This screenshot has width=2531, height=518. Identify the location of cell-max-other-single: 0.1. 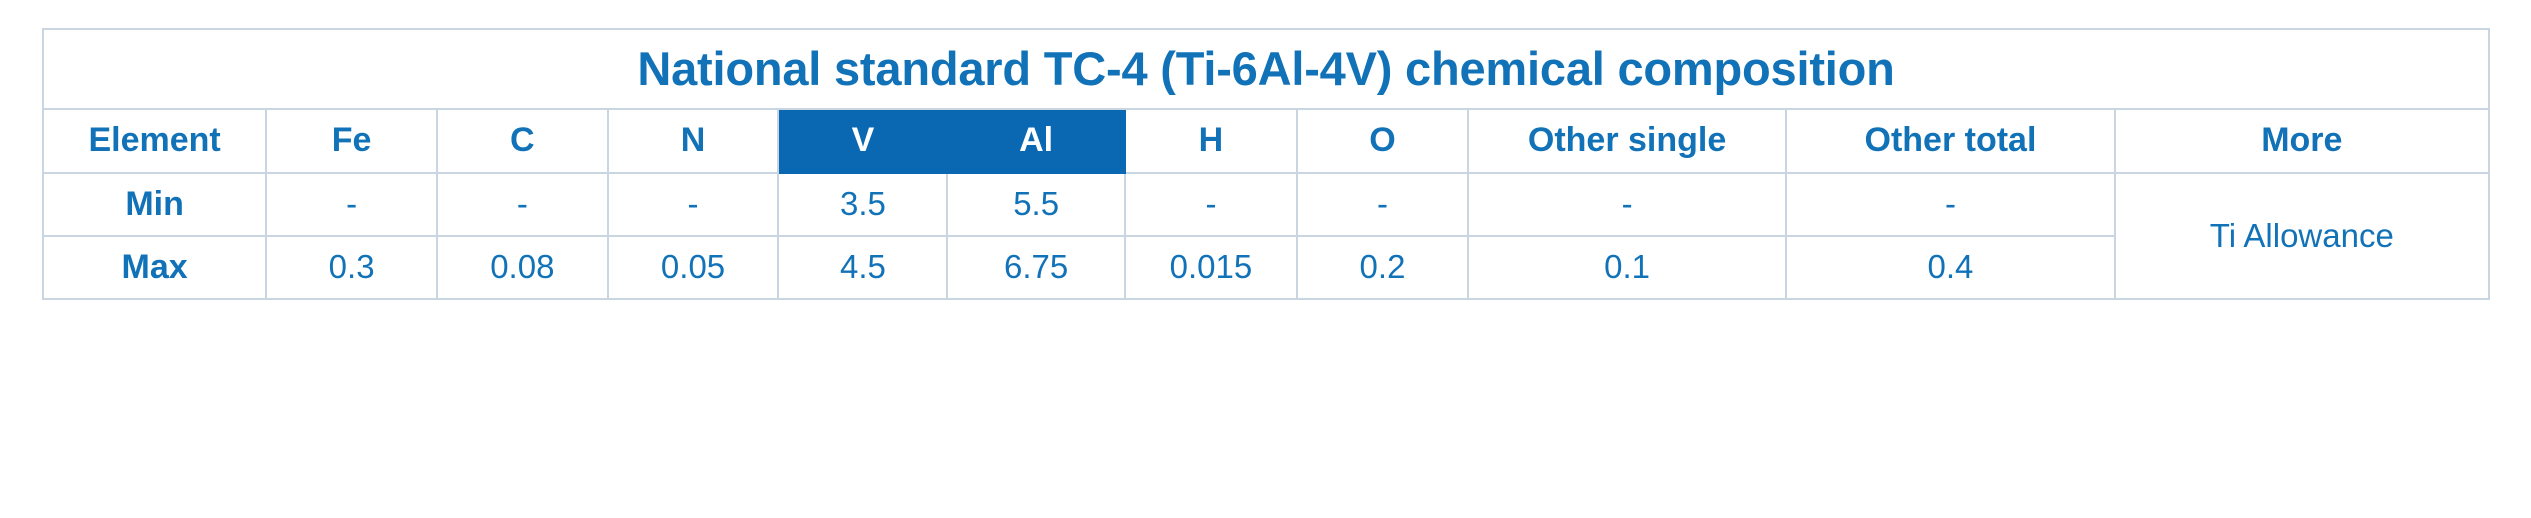
(1627, 267).